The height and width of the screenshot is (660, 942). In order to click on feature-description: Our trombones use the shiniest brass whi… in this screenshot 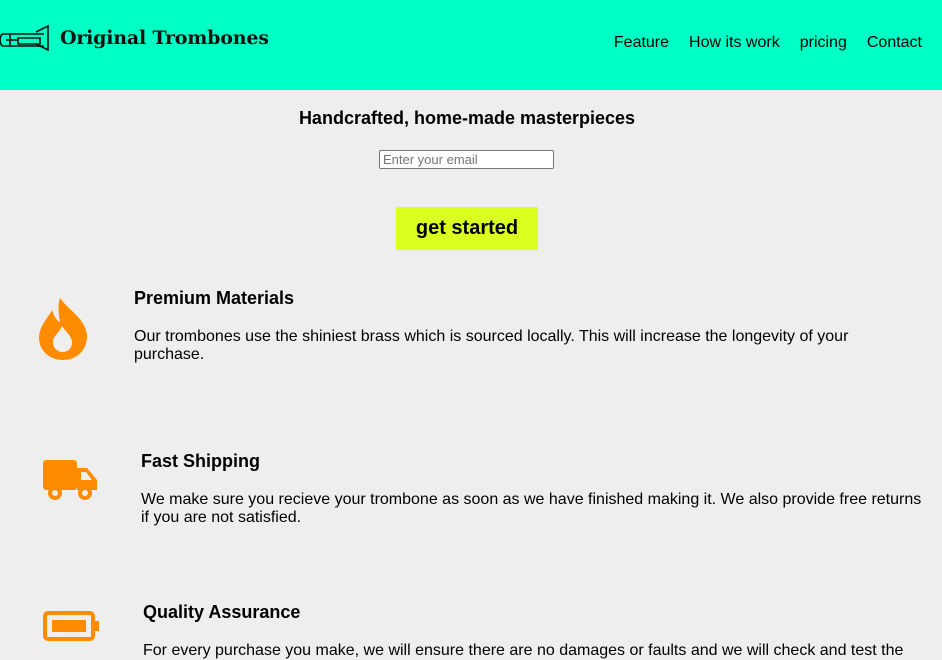, I will do `click(491, 345)`.